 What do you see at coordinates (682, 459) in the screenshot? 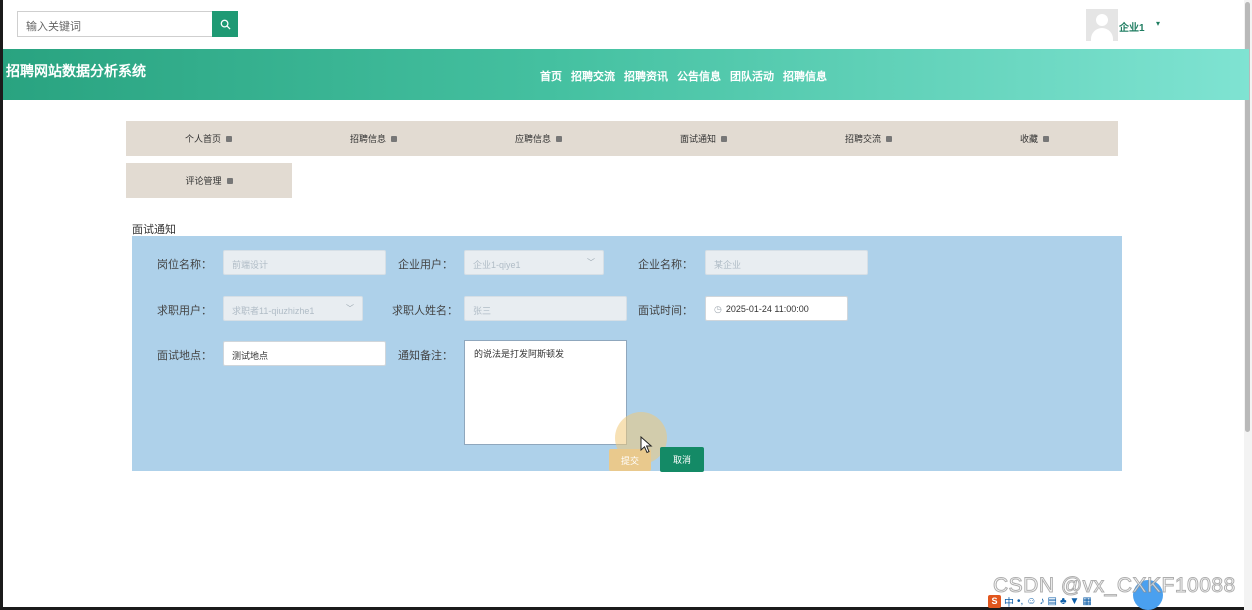
I see `cancel-button: 取消` at bounding box center [682, 459].